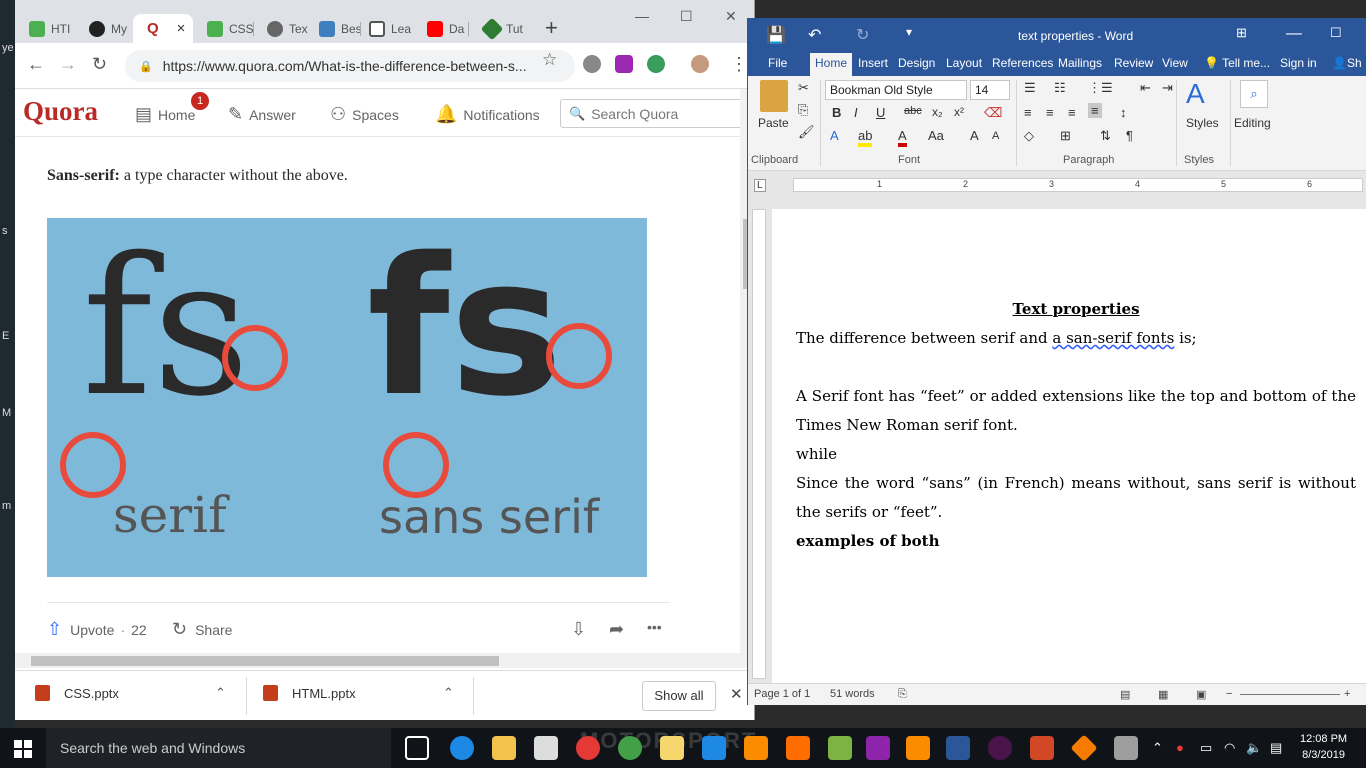 This screenshot has height=768, width=1366. Describe the element at coordinates (1254, 94) in the screenshot. I see `find-icon: ⌕` at that location.